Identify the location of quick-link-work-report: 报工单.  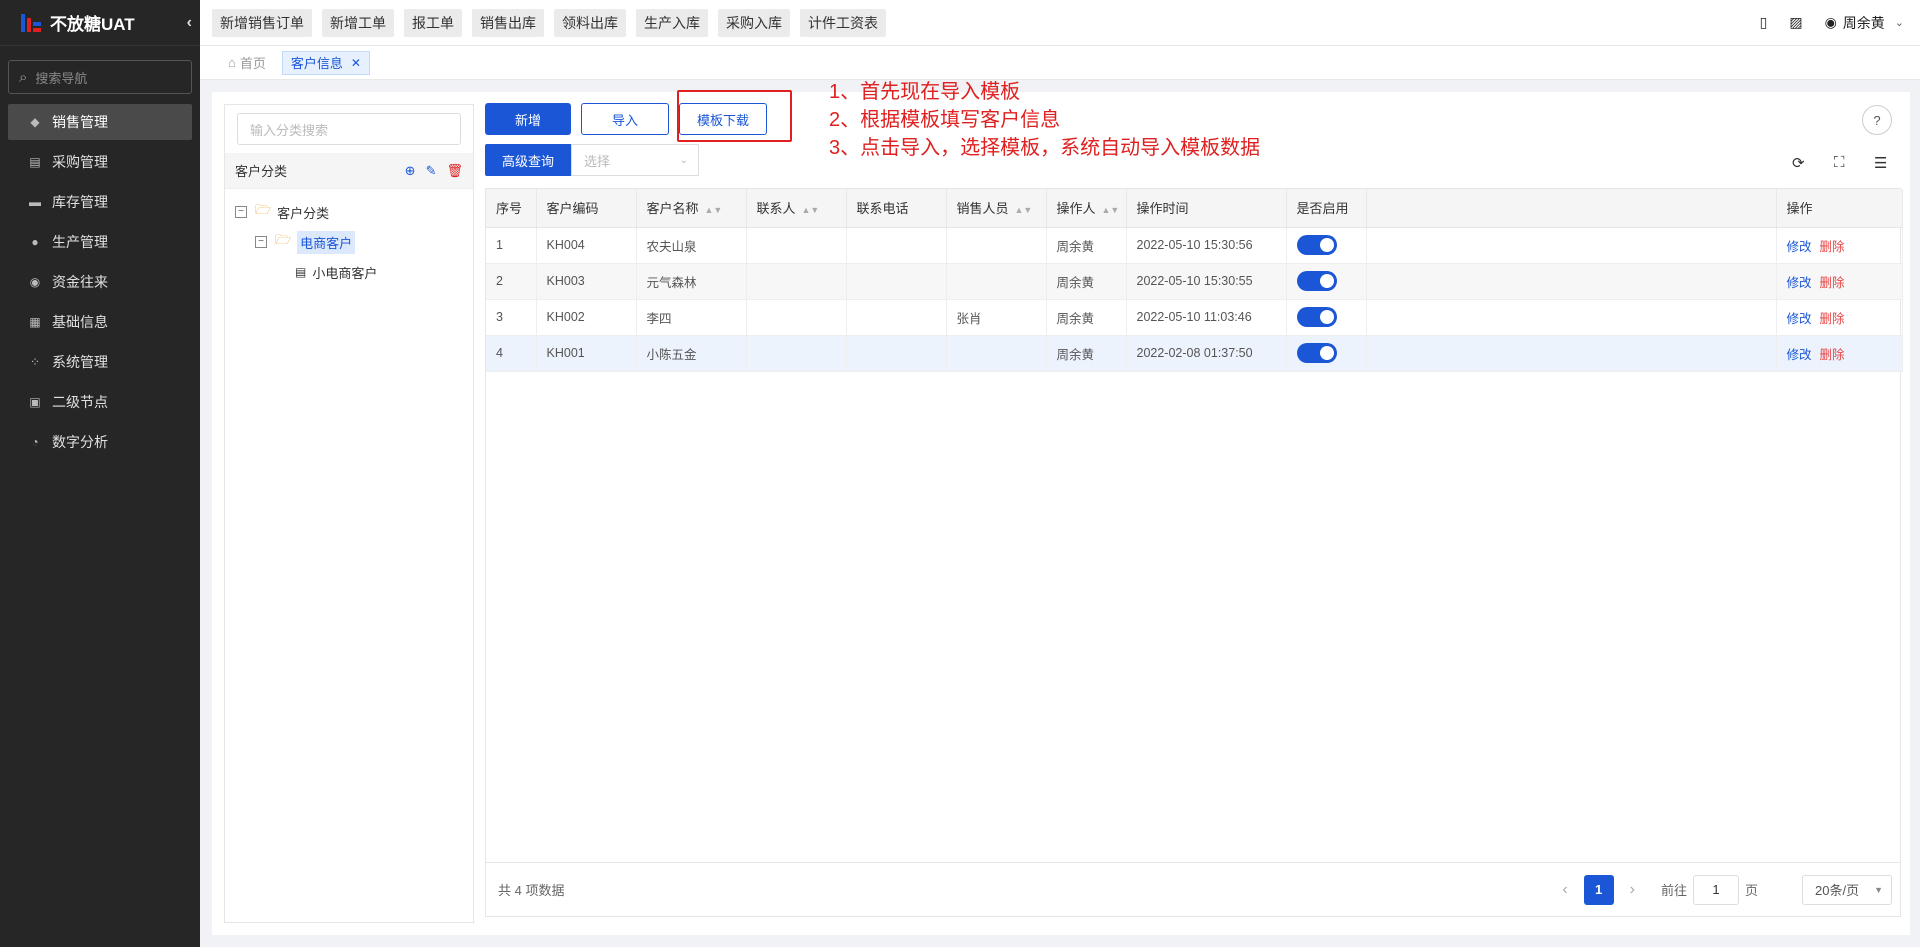
(433, 22).